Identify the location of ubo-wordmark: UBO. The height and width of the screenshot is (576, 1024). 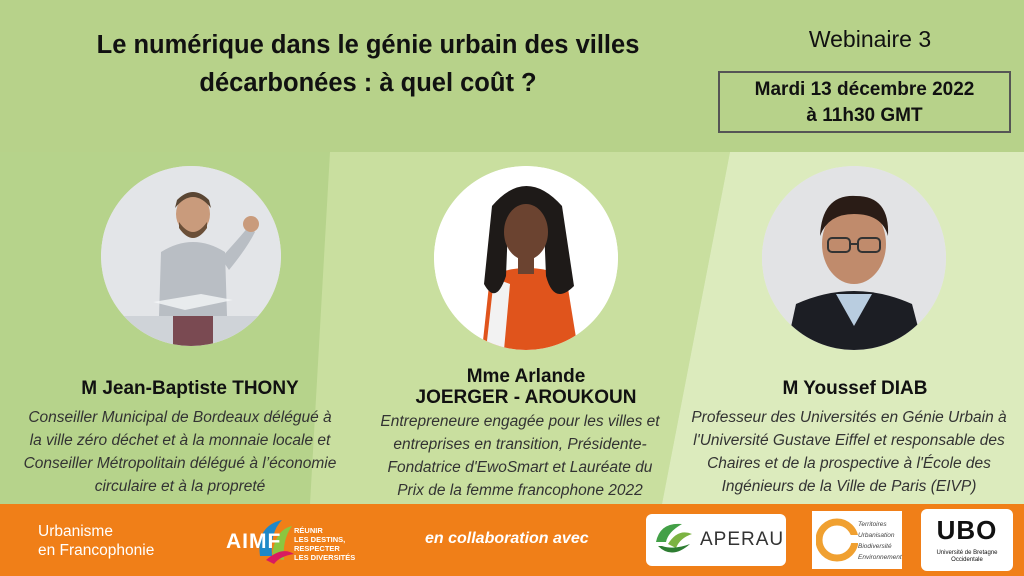
(967, 530).